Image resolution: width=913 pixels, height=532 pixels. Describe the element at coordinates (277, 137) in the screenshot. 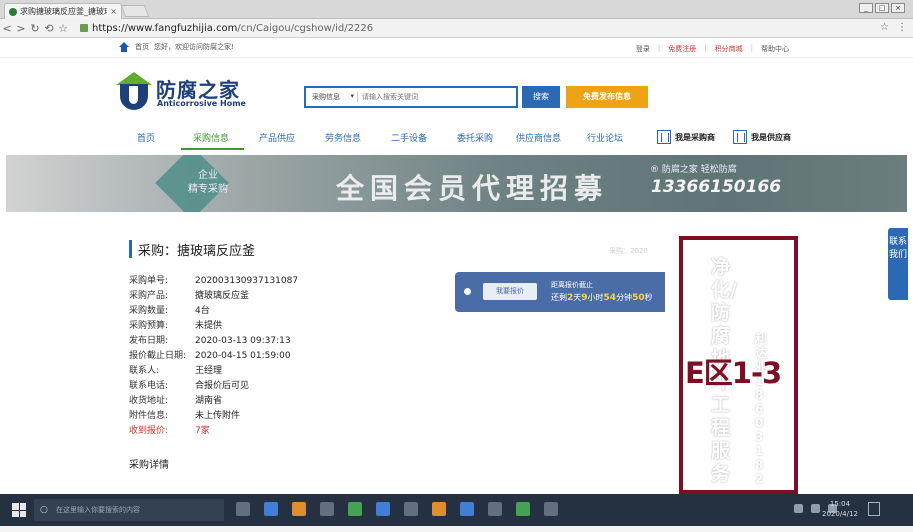

I see `nav-item-supply: 产品供应` at that location.